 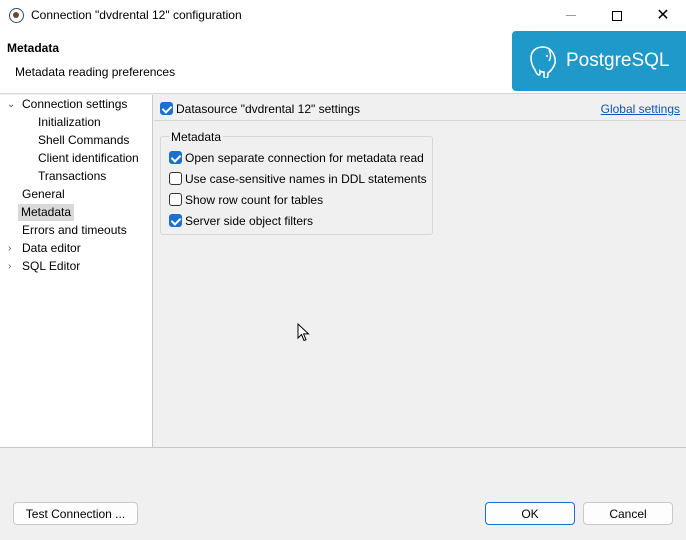 I want to click on tree-item-initialization: Initialization, so click(x=69, y=122).